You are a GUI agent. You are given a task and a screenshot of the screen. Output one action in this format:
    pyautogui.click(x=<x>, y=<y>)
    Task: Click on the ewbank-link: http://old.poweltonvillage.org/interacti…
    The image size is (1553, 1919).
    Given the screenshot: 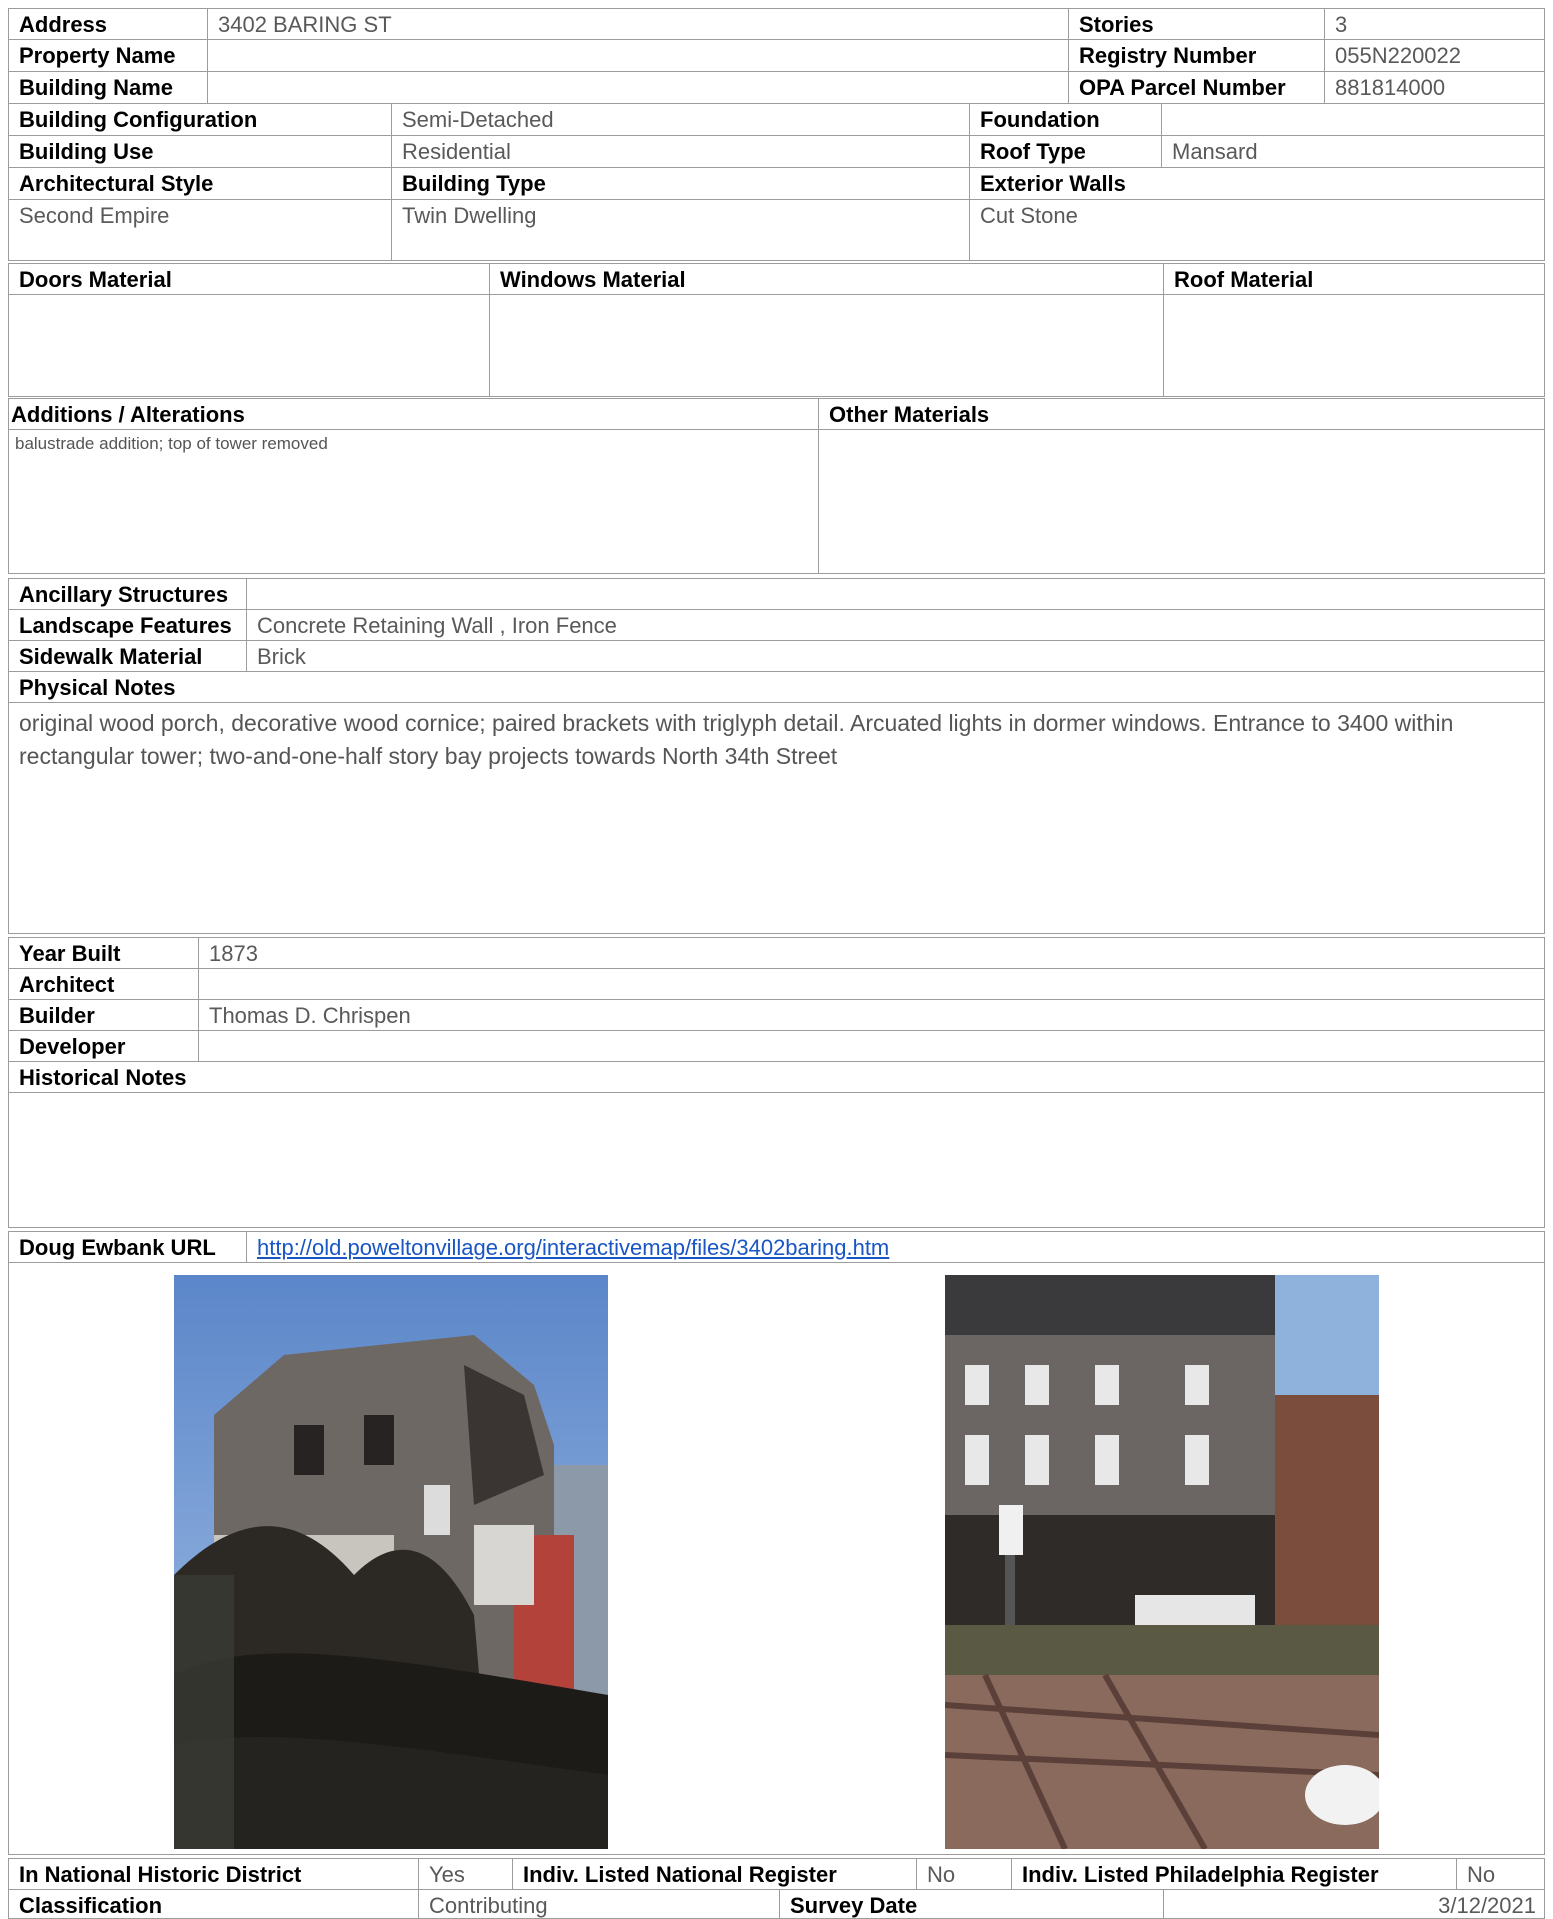 What is the action you would take?
    pyautogui.click(x=573, y=1247)
    